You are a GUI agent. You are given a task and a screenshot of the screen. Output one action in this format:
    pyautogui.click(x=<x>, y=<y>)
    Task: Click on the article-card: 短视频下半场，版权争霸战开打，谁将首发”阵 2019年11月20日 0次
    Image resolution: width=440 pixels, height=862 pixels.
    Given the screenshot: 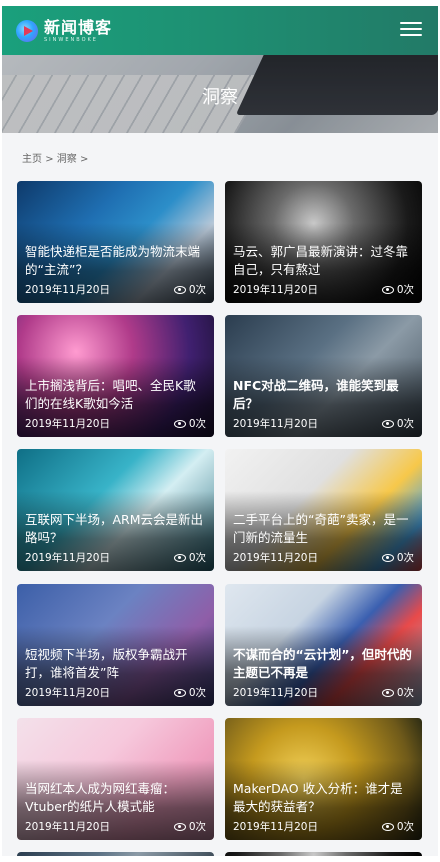 What is the action you would take?
    pyautogui.click(x=115, y=645)
    